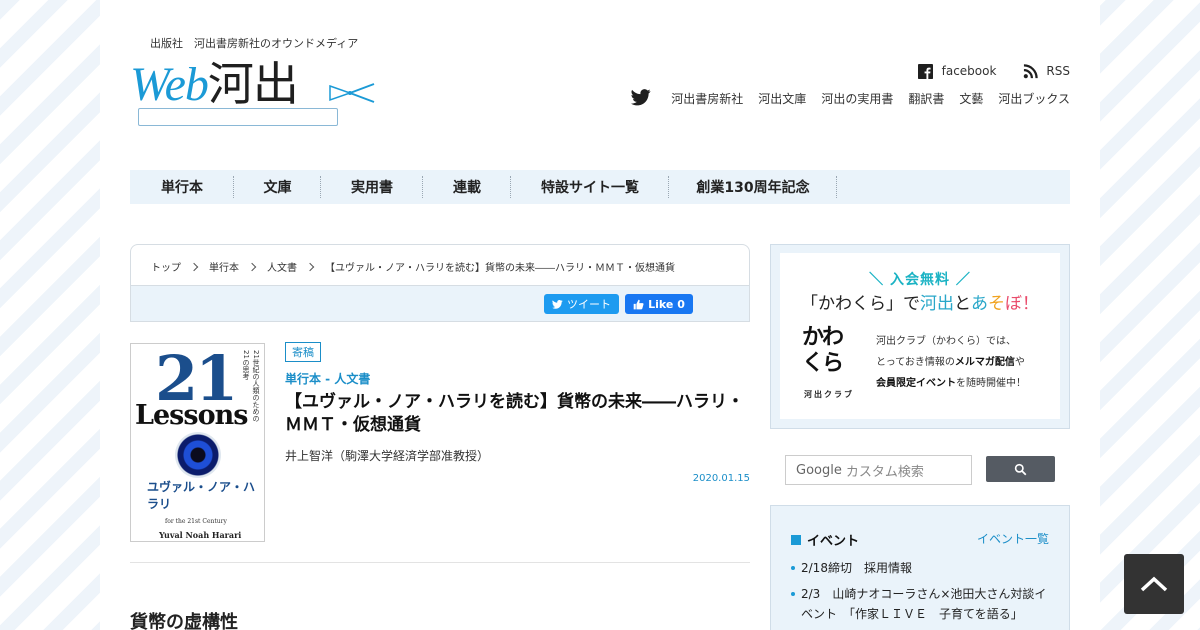  I want to click on search-icon, so click(1020, 469).